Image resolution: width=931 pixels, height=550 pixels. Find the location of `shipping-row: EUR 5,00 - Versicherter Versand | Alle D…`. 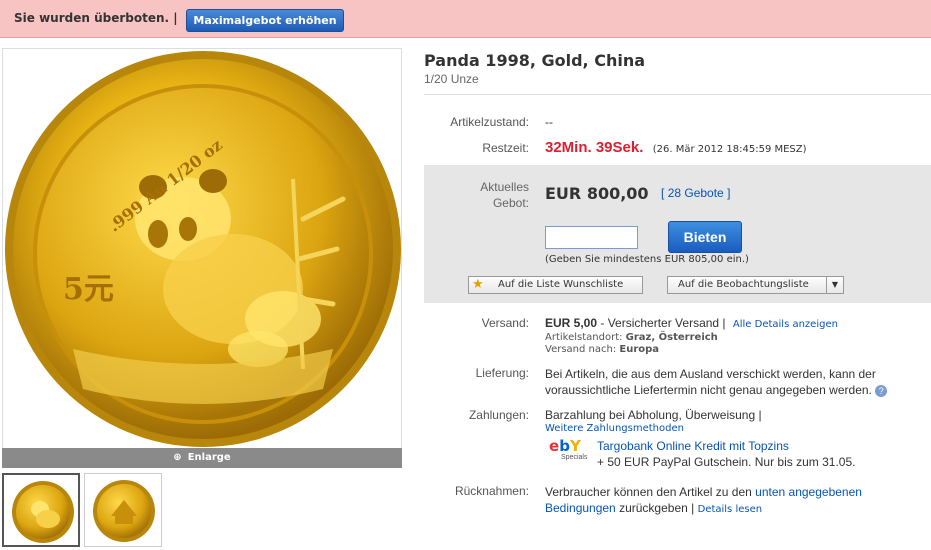

shipping-row: EUR 5,00 - Versicherter Versand | Alle D… is located at coordinates (691, 323).